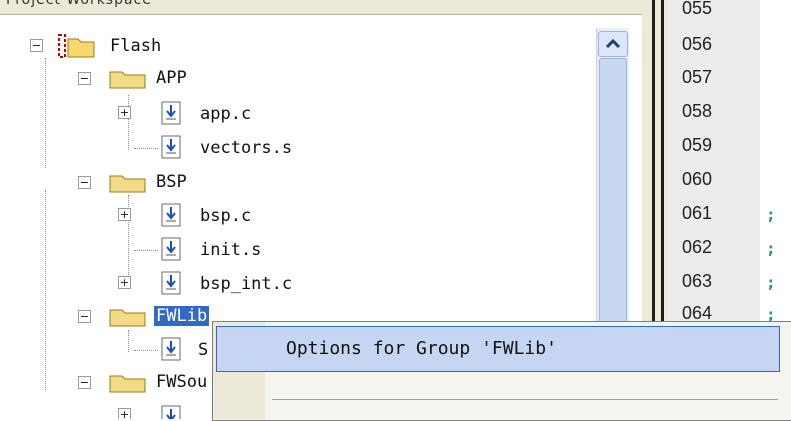 The width and height of the screenshot is (791, 421). What do you see at coordinates (171, 78) in the screenshot?
I see `tree-group-label: APP` at bounding box center [171, 78].